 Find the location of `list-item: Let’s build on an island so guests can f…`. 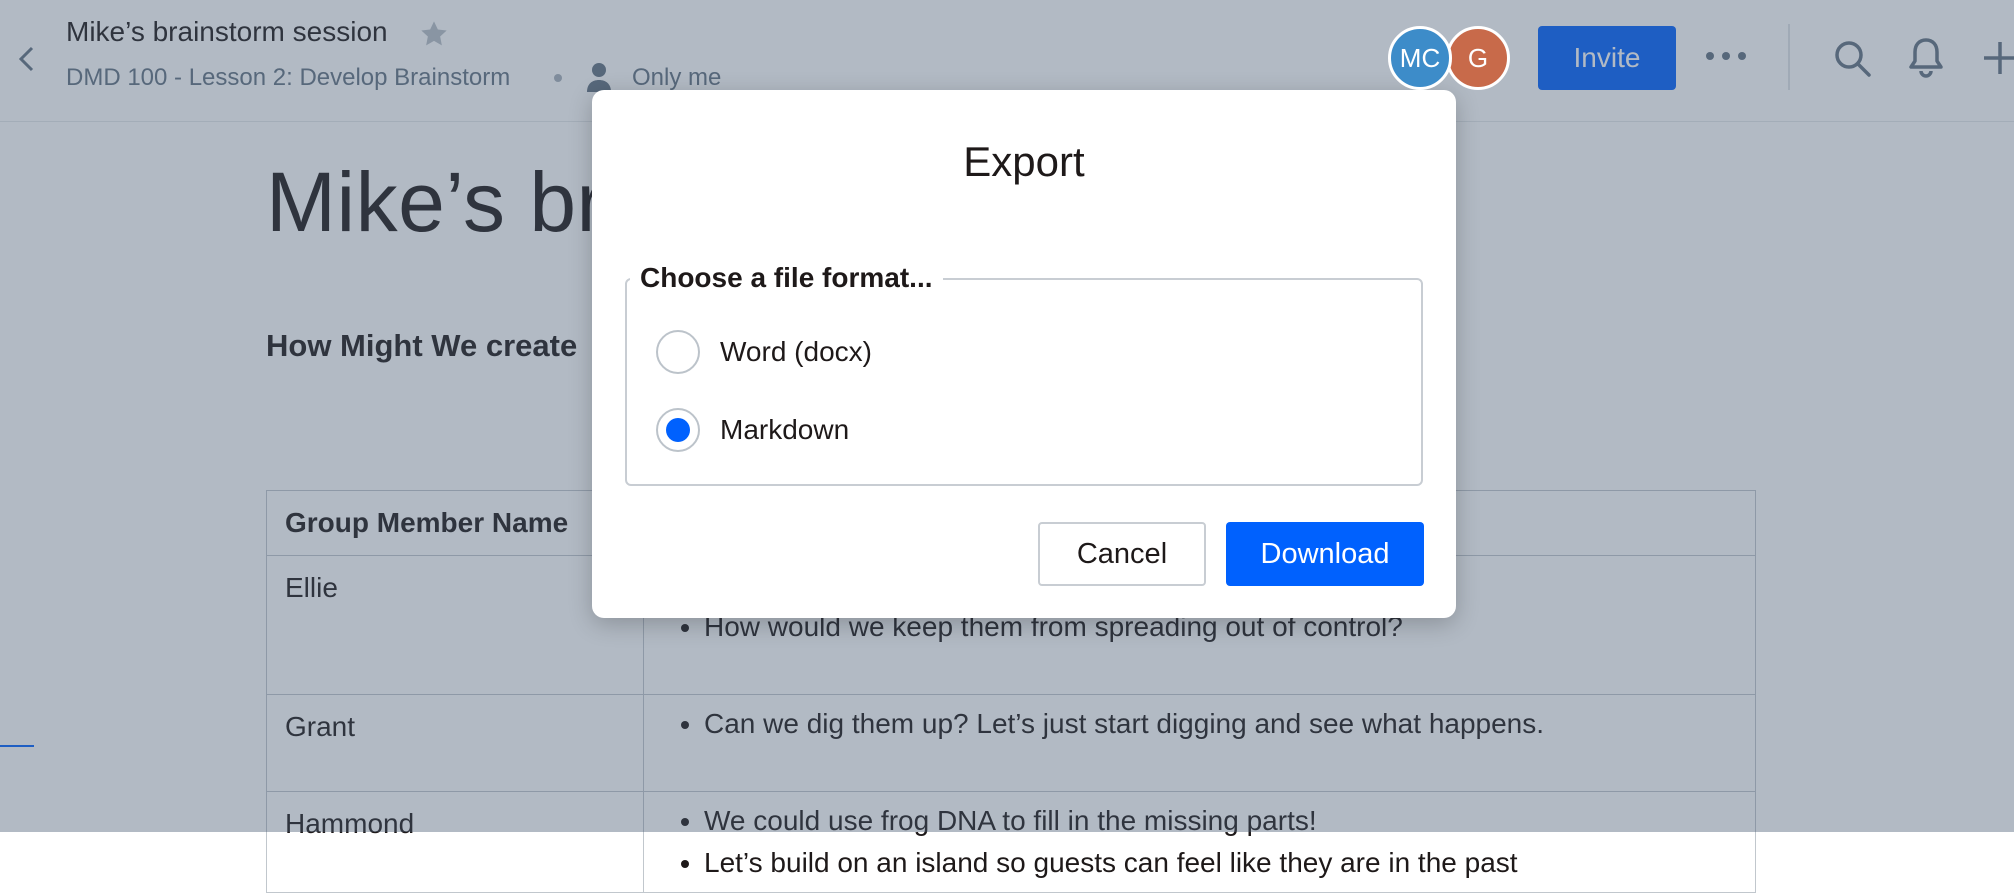

list-item: Let’s build on an island so guests can f… is located at coordinates (1220, 863).